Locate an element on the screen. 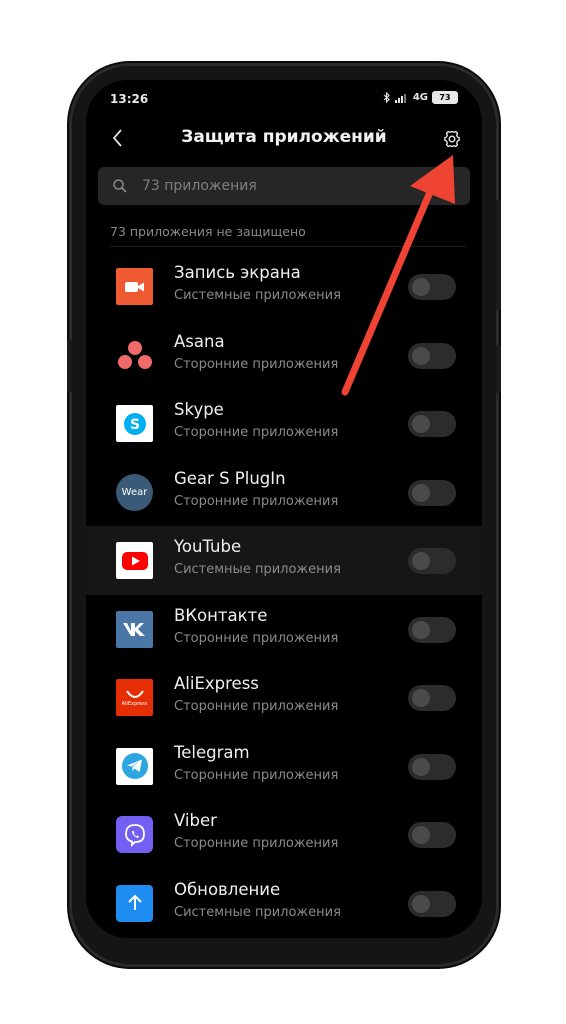  app-name: Telegram is located at coordinates (212, 752).